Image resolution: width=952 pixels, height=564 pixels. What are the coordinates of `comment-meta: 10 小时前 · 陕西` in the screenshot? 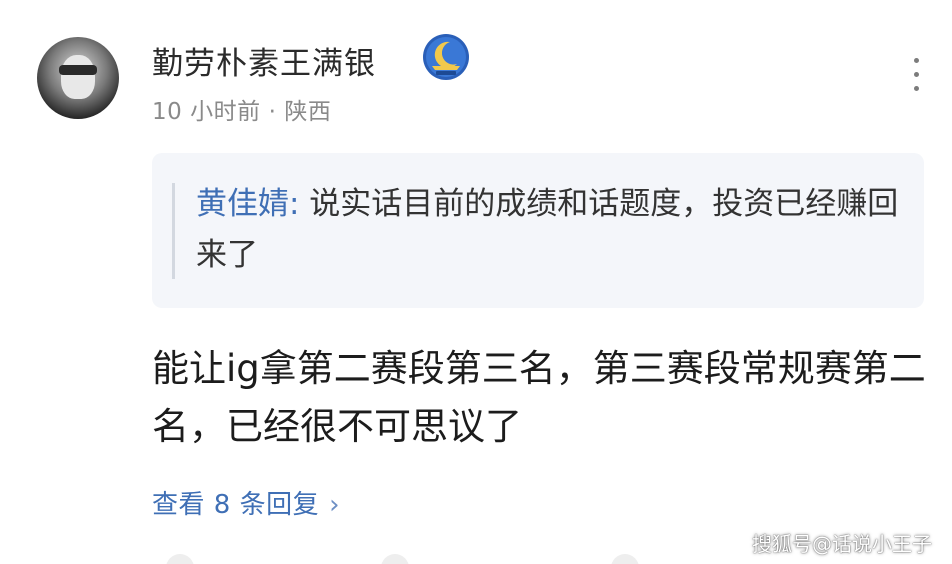 It's located at (241, 109).